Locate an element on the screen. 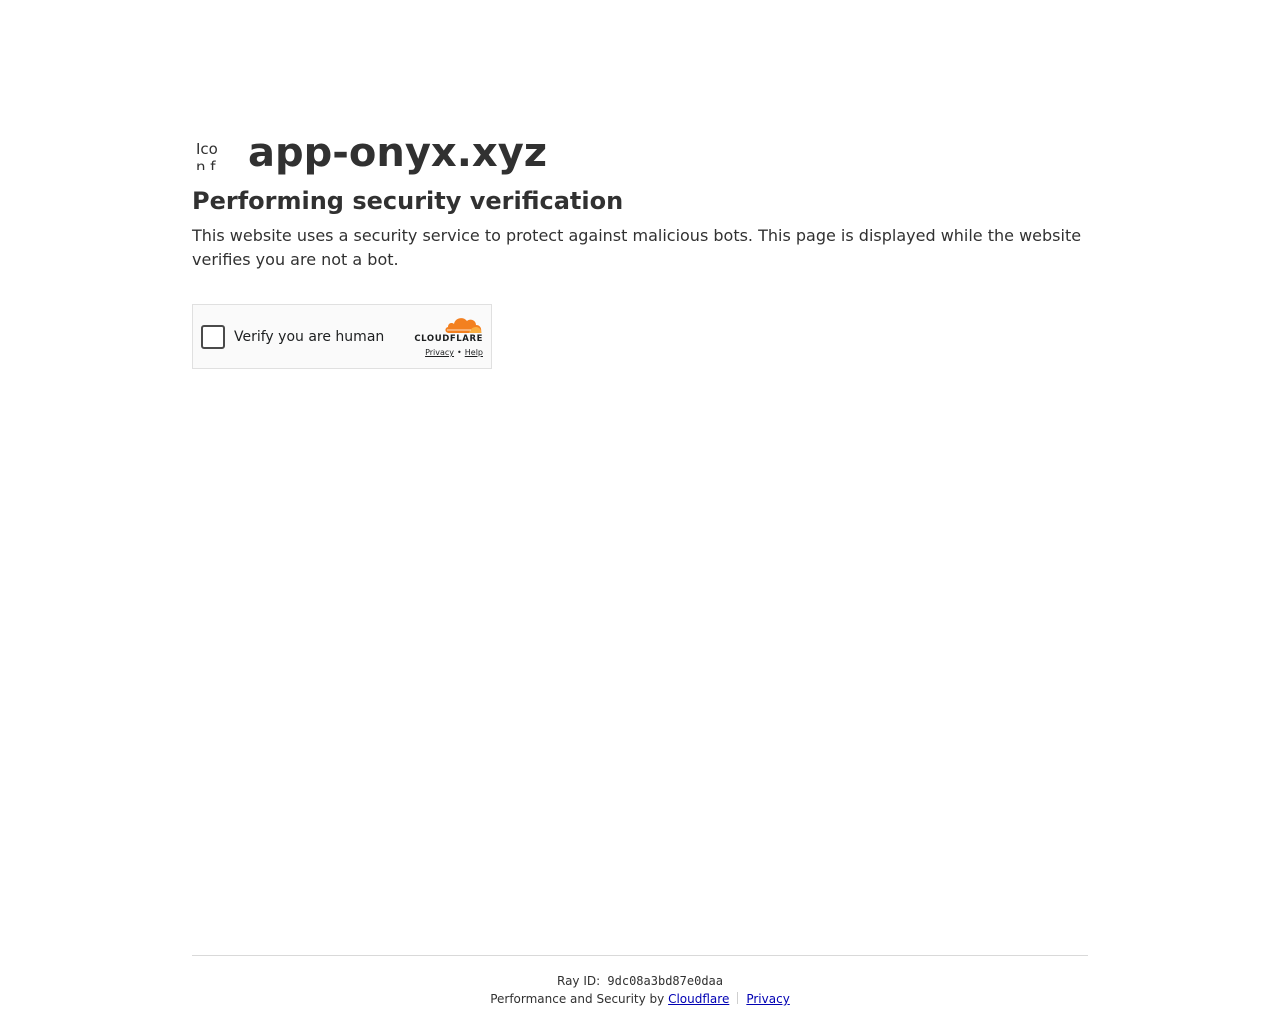  cloudflare-branding: CLOUDFLARE Privacy • Help is located at coordinates (445, 336).